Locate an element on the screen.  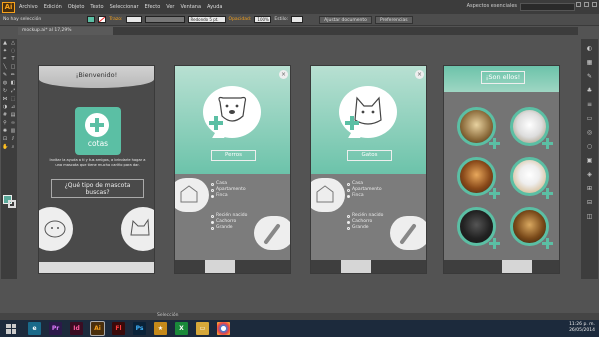
taskbar-app-ai: Ai is located at coordinates (97, 328).